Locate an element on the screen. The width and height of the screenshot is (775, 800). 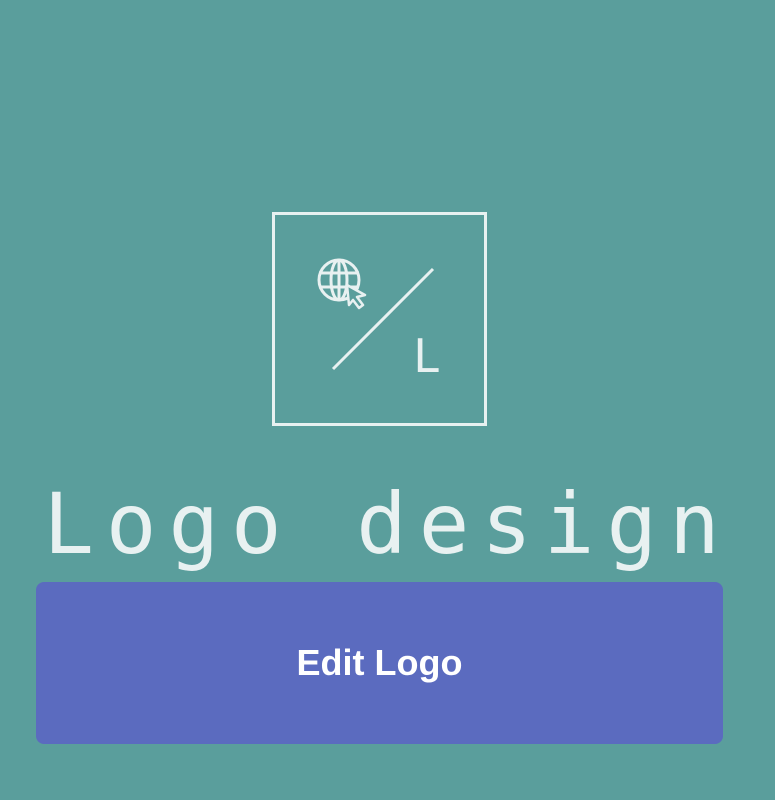
logo-frame: L is located at coordinates (379, 319).